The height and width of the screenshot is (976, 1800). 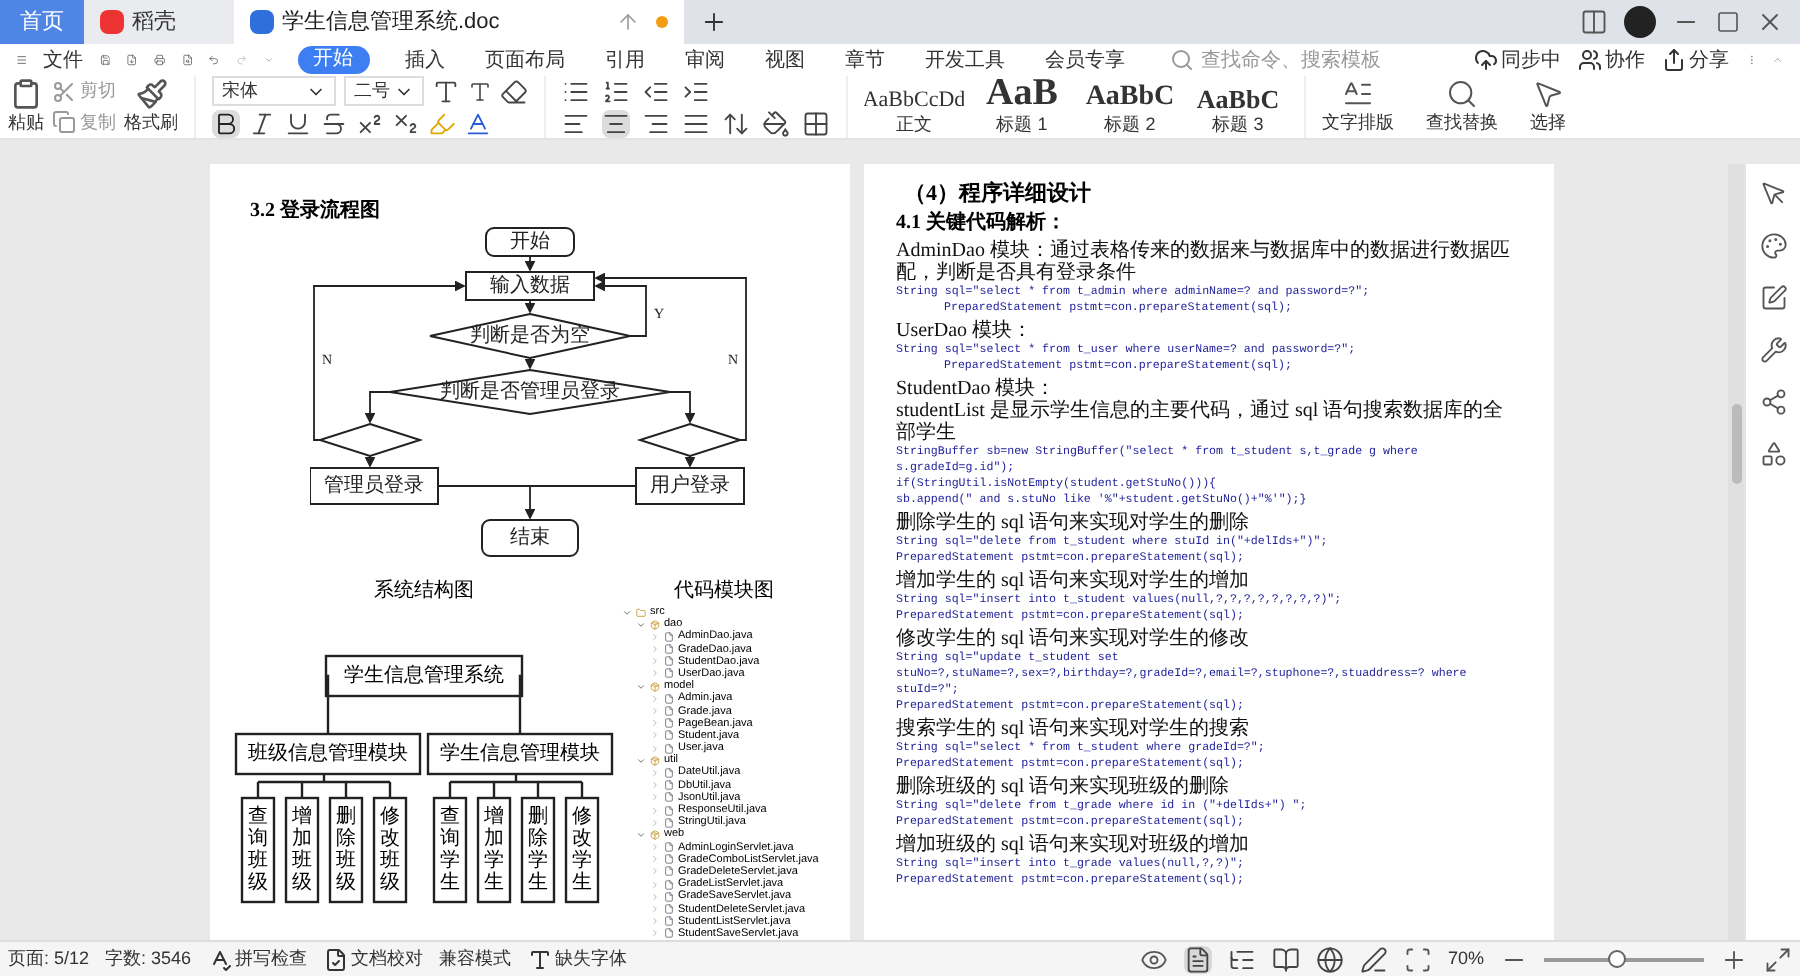 I want to click on menu-tab: 插入, so click(x=425, y=60).